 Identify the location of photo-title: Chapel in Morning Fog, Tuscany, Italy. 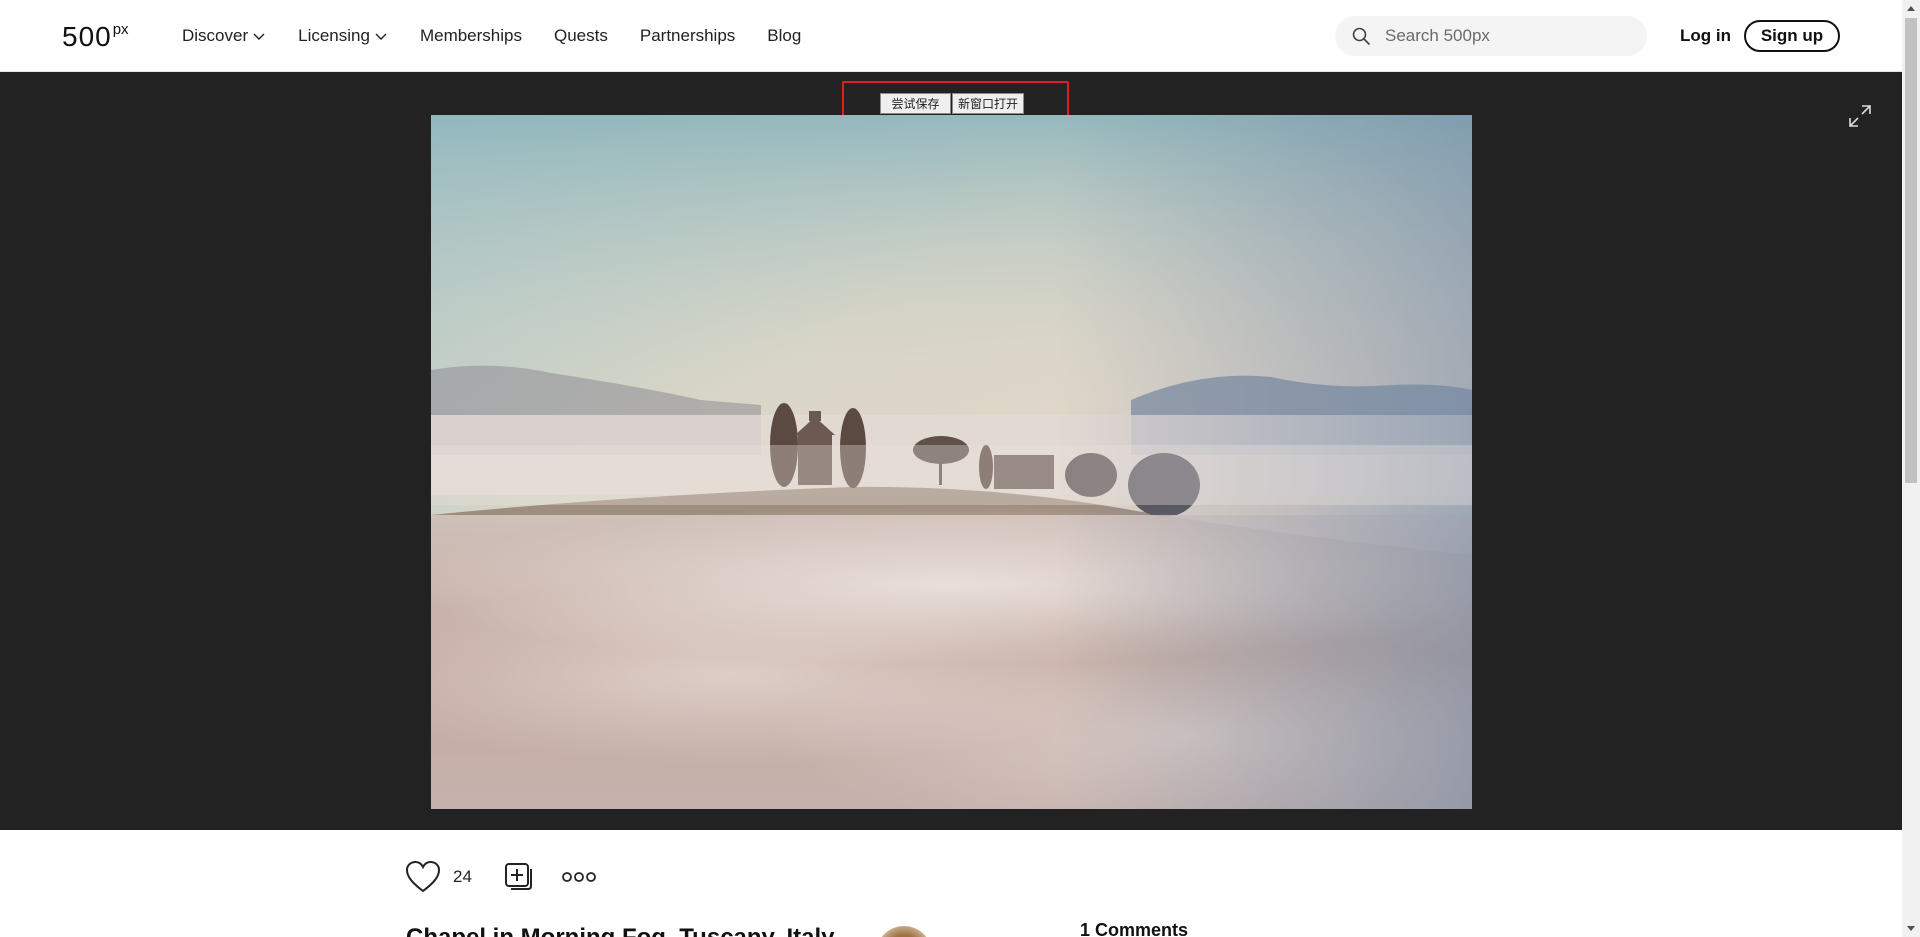
(620, 930).